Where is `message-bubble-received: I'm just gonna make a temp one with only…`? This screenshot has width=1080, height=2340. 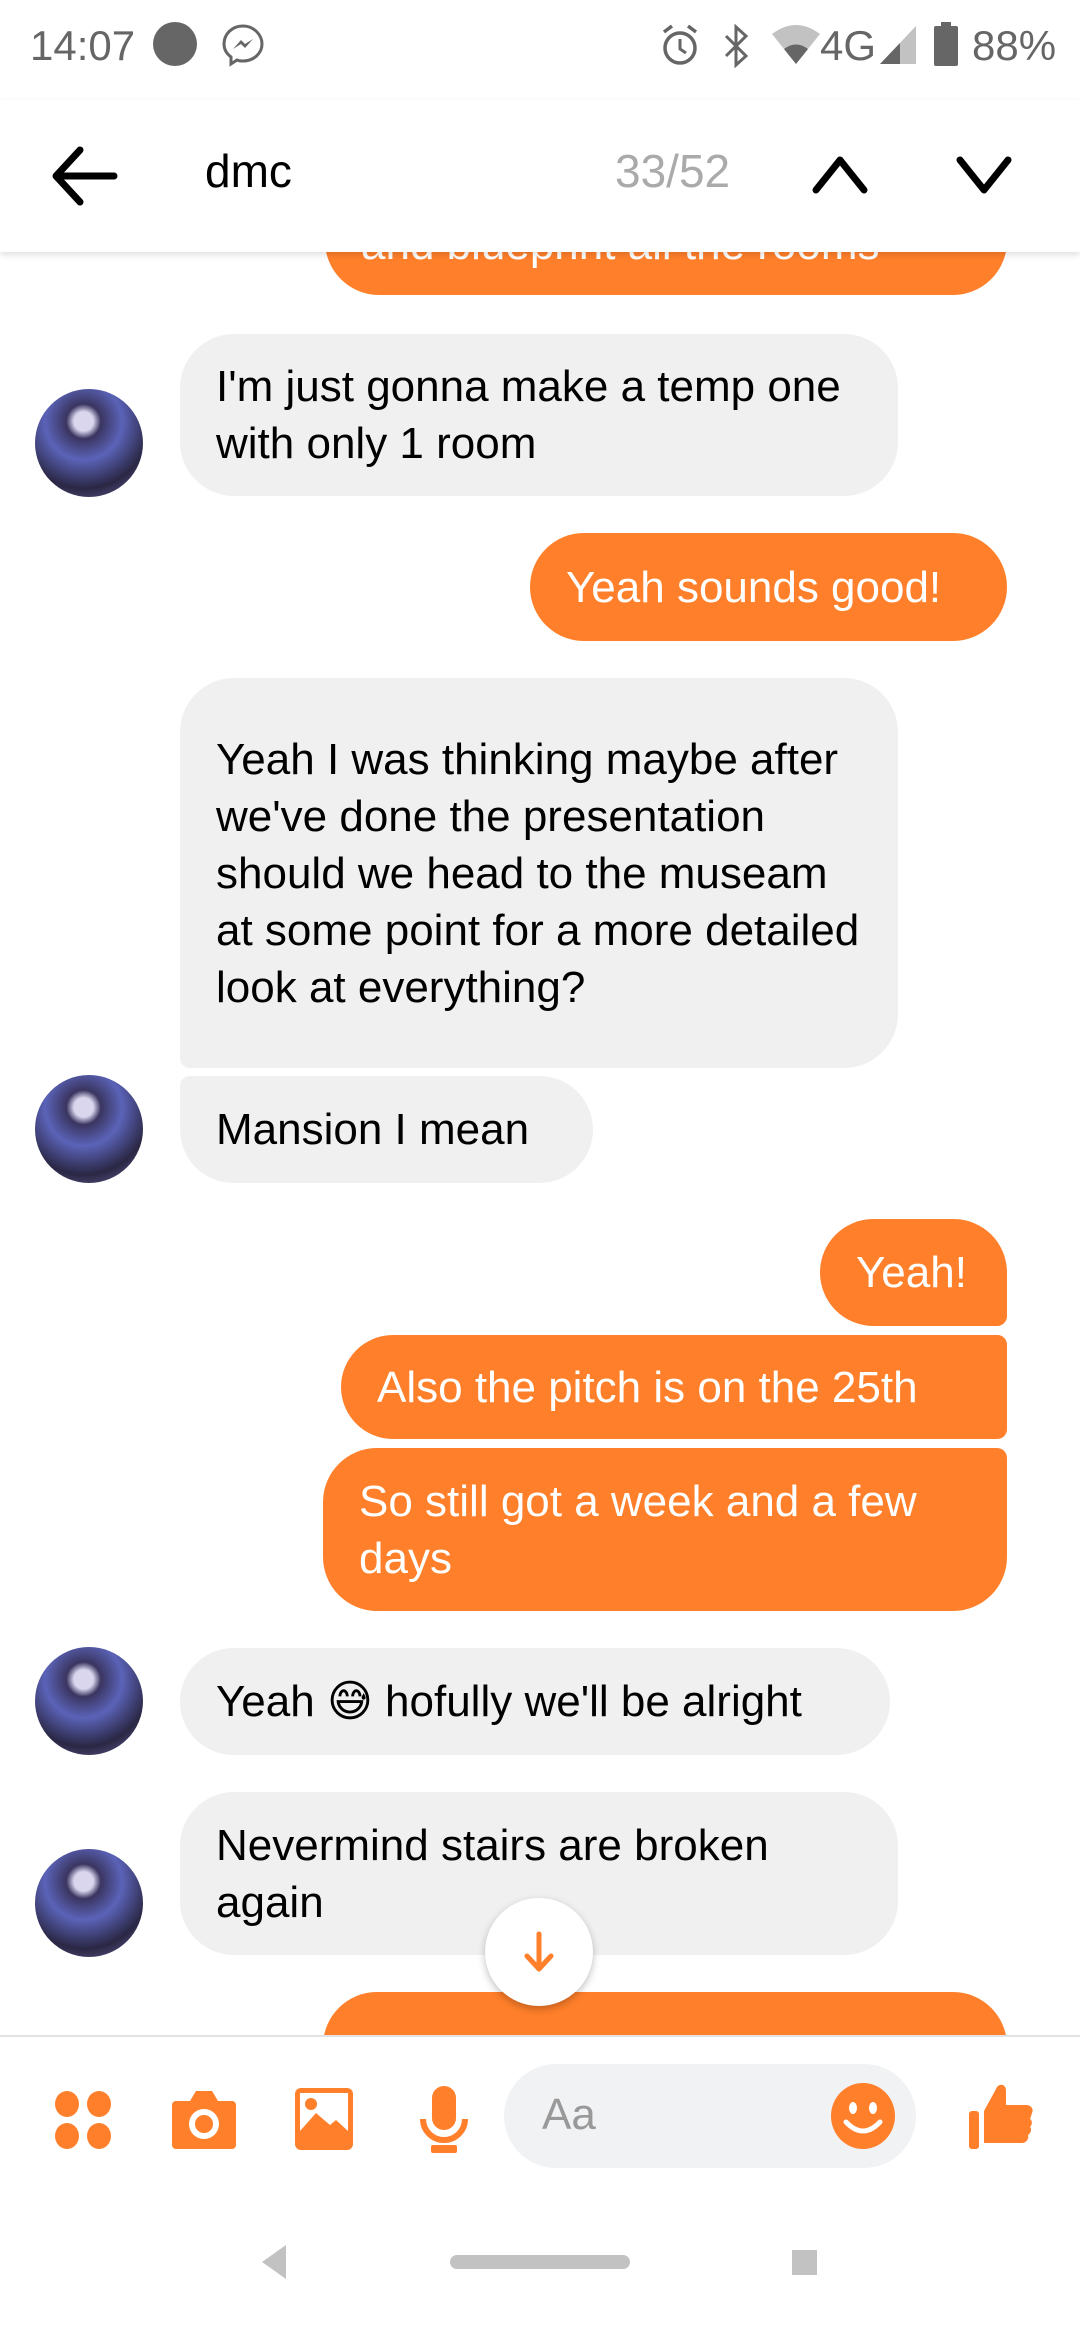 message-bubble-received: I'm just gonna make a temp one with only… is located at coordinates (539, 415).